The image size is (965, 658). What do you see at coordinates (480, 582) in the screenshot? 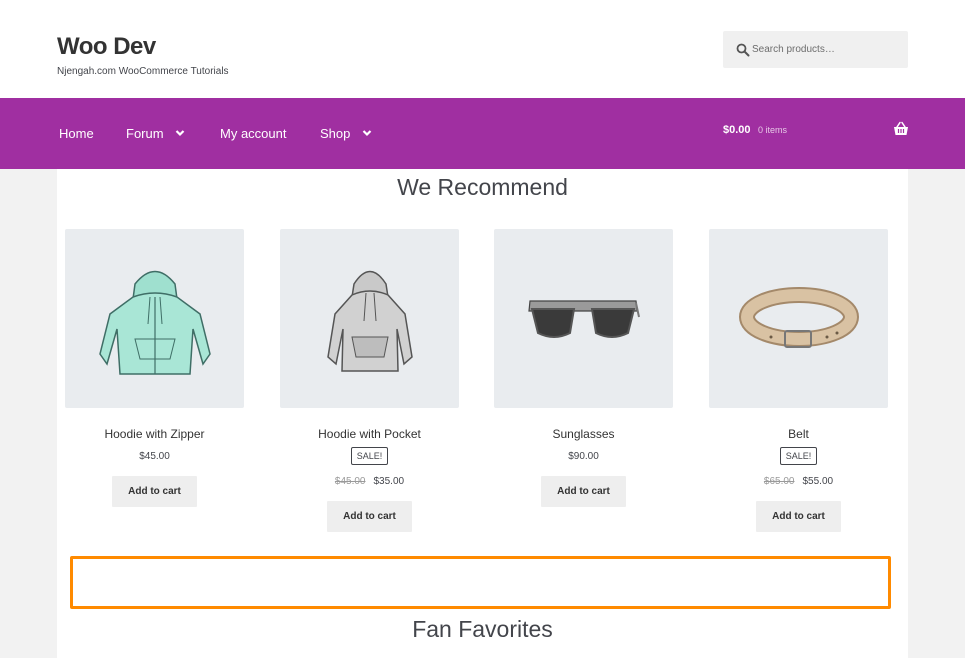
I see `highlighted-empty-region` at bounding box center [480, 582].